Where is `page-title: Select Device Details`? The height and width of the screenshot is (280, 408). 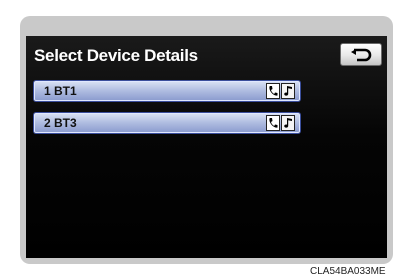 page-title: Select Device Details is located at coordinates (116, 55).